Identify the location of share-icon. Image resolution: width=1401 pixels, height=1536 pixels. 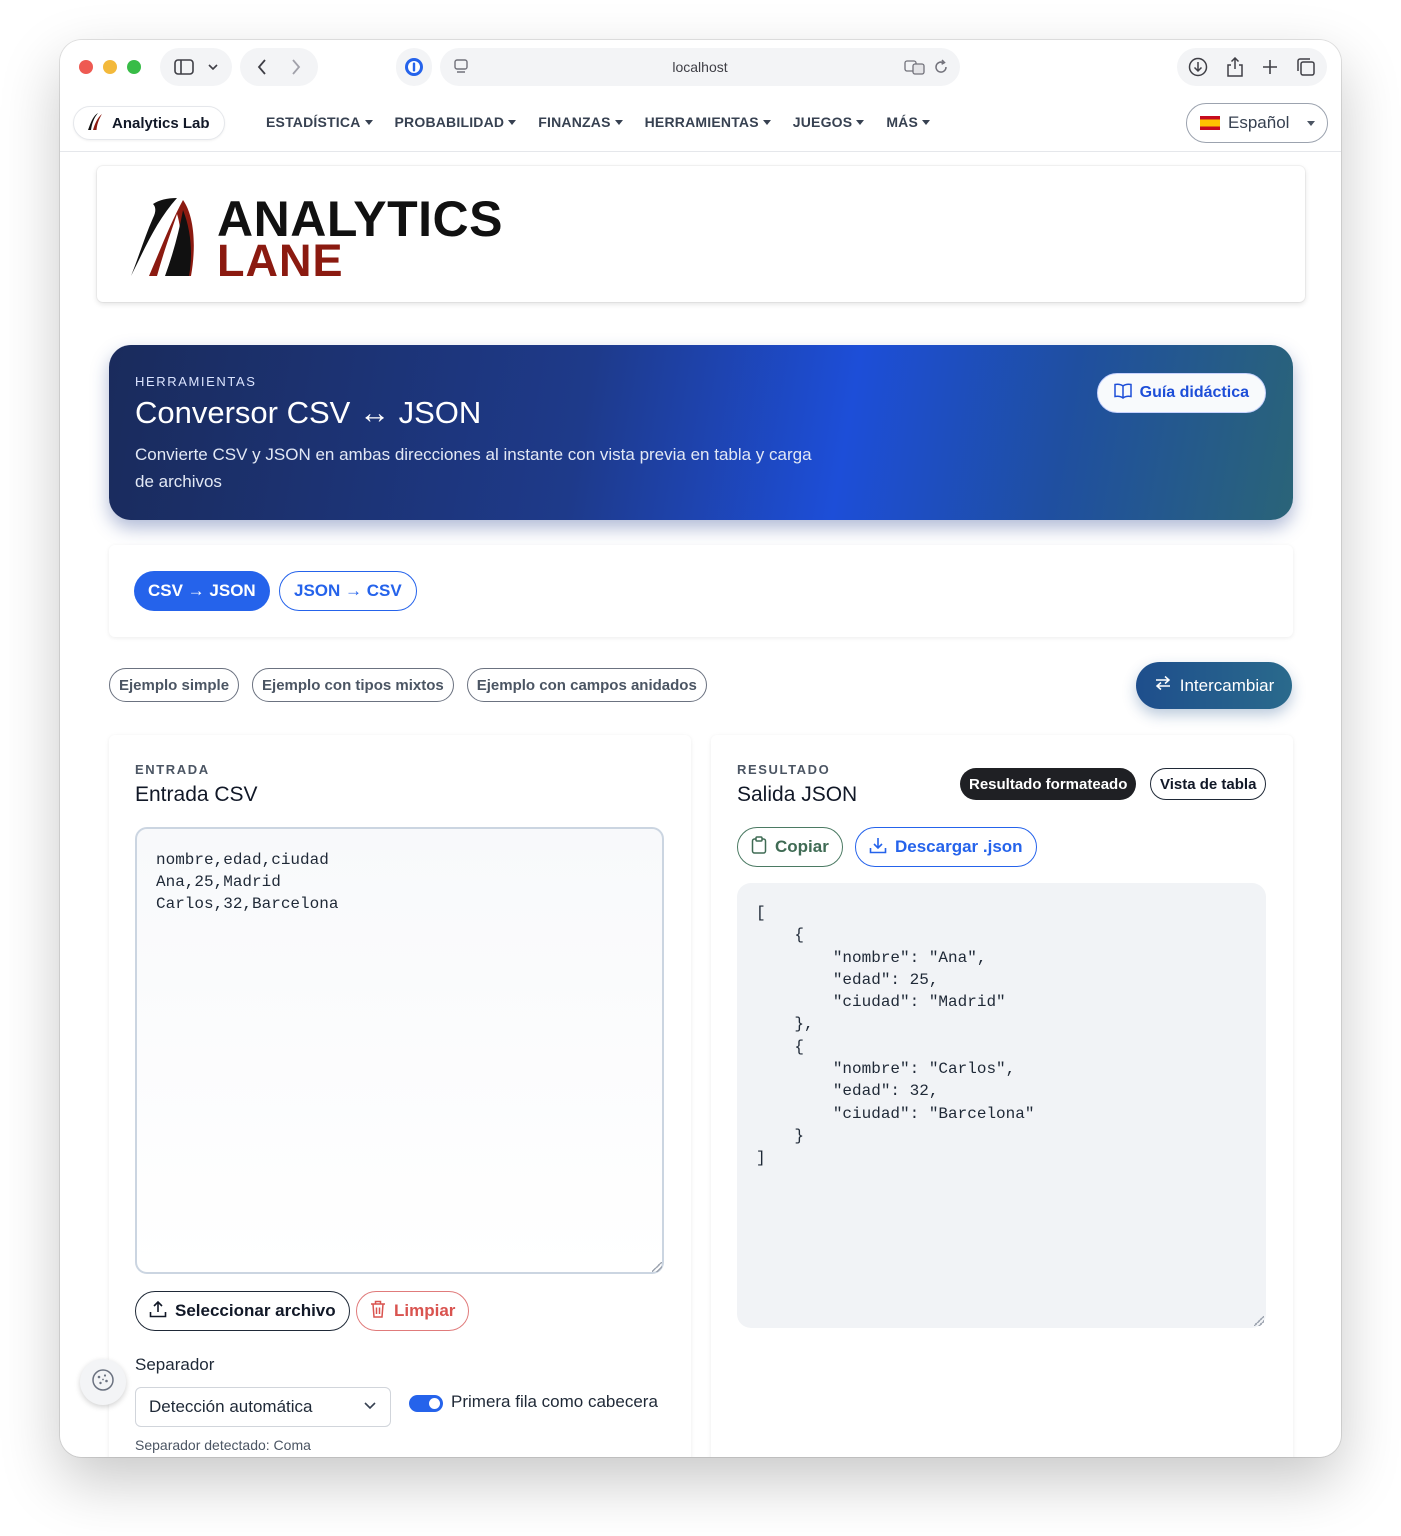
(1235, 67).